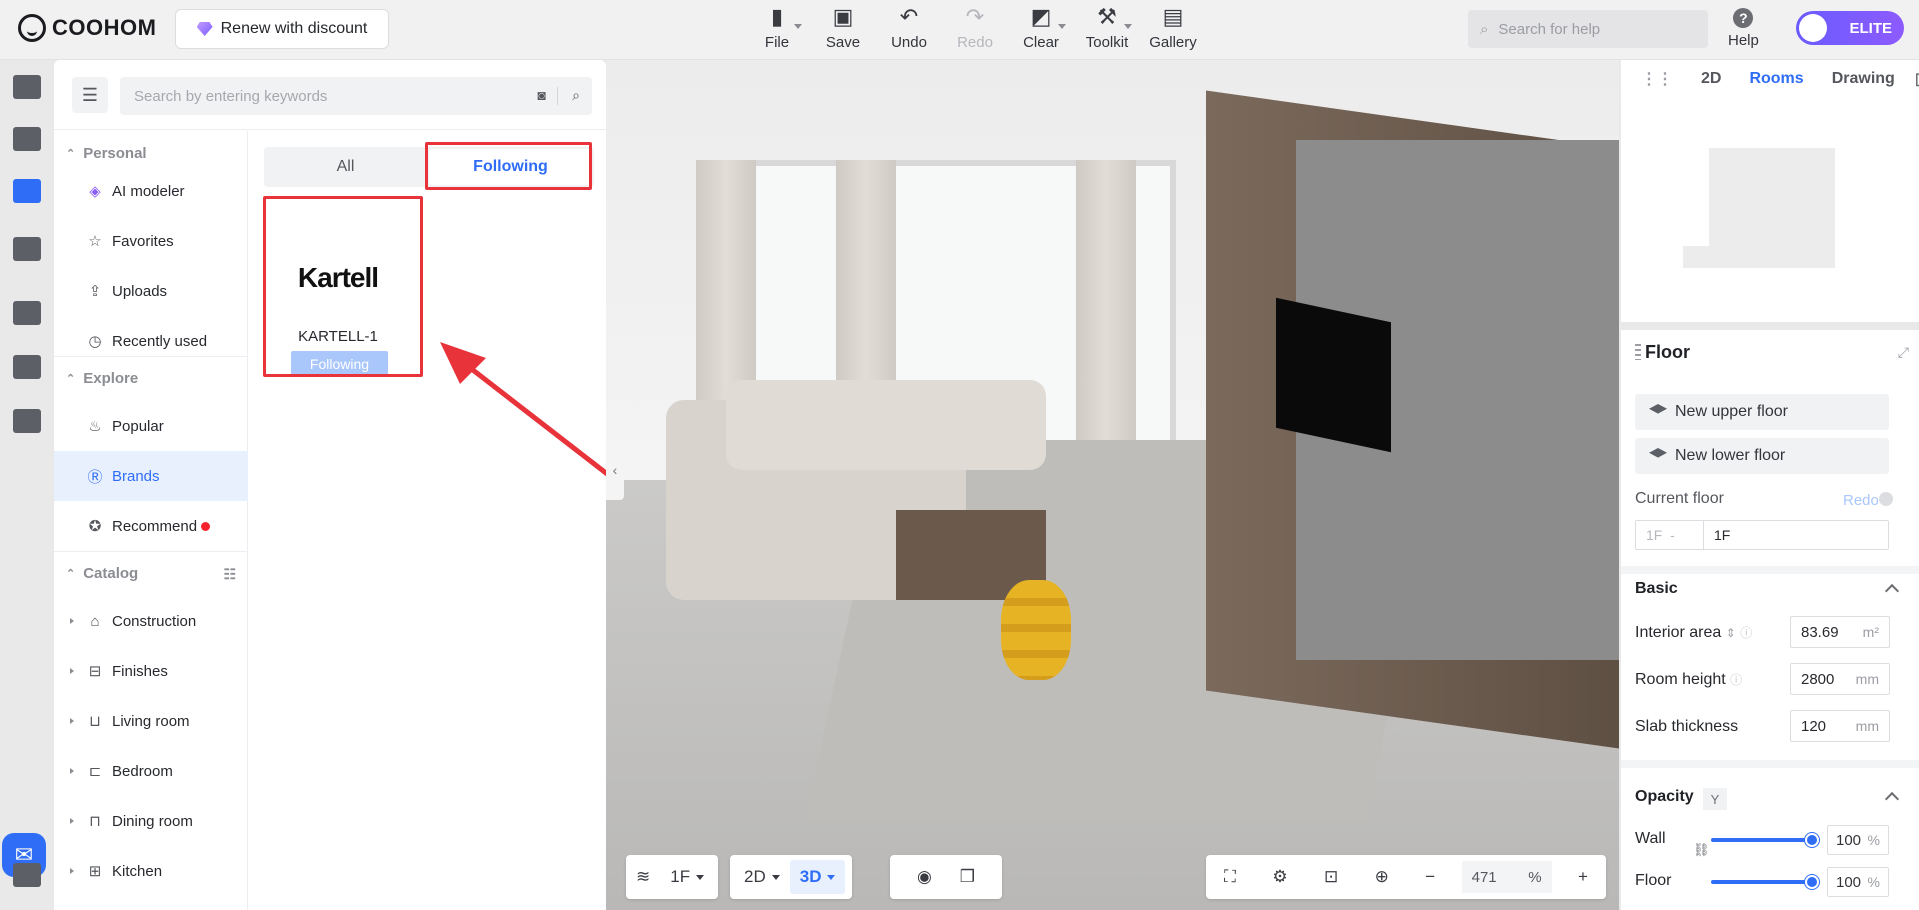 This screenshot has width=1919, height=910. What do you see at coordinates (151, 241) in the screenshot?
I see `sidebar-item-favorites: ☆ Favorites` at bounding box center [151, 241].